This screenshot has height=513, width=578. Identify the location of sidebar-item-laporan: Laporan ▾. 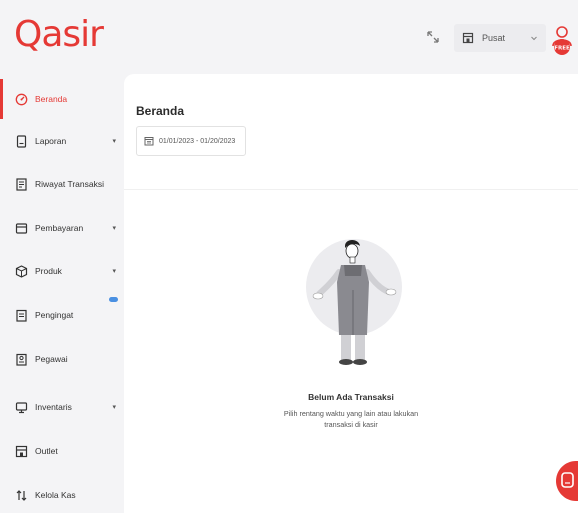
(62, 141).